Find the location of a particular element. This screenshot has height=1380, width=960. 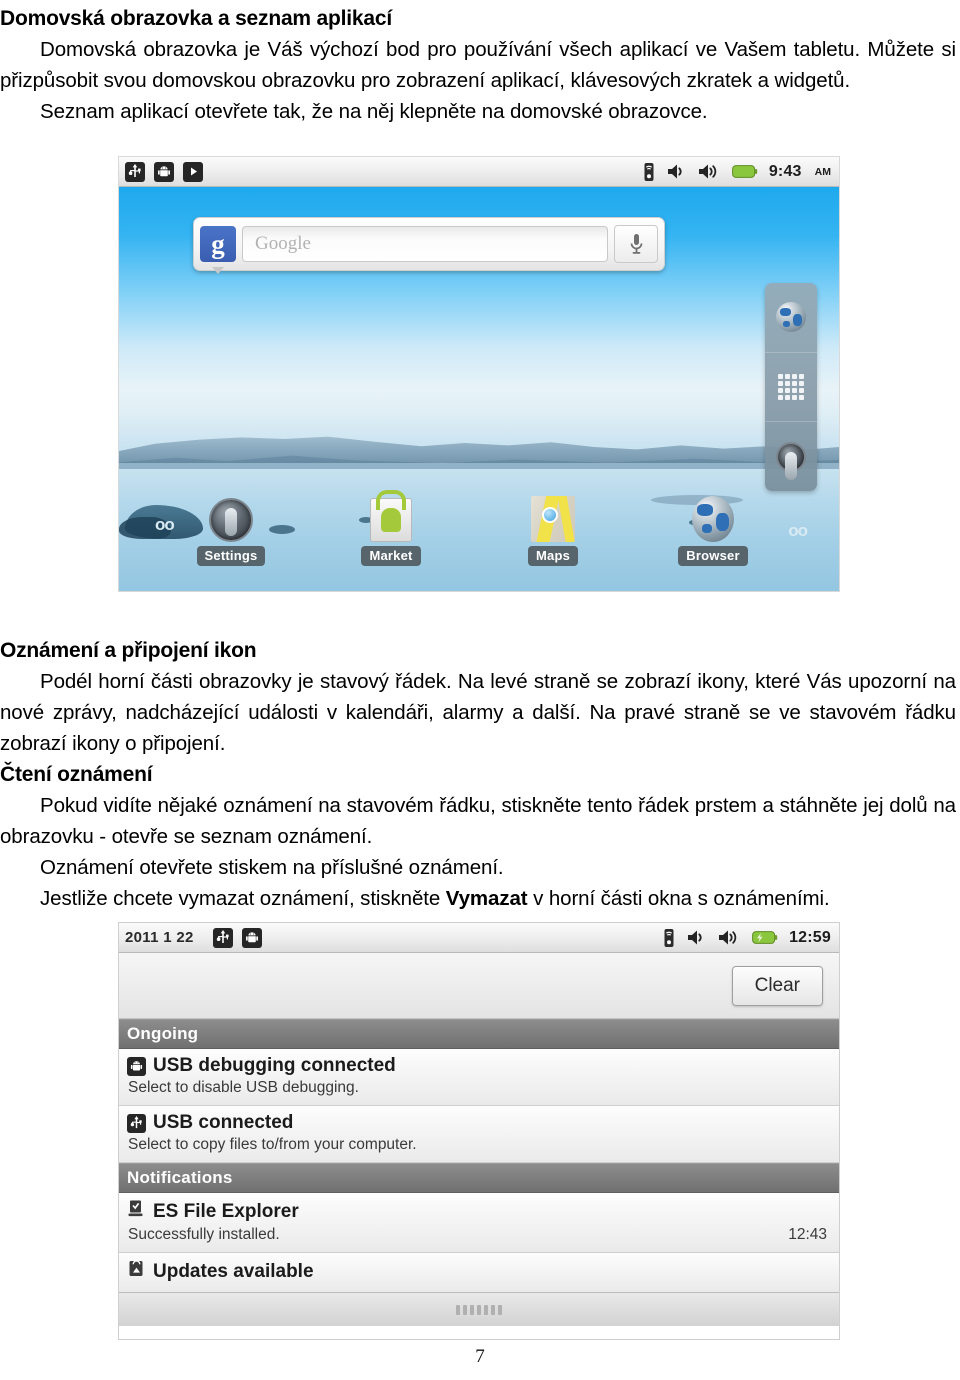

dock-label-settings: Settings is located at coordinates (231, 556).